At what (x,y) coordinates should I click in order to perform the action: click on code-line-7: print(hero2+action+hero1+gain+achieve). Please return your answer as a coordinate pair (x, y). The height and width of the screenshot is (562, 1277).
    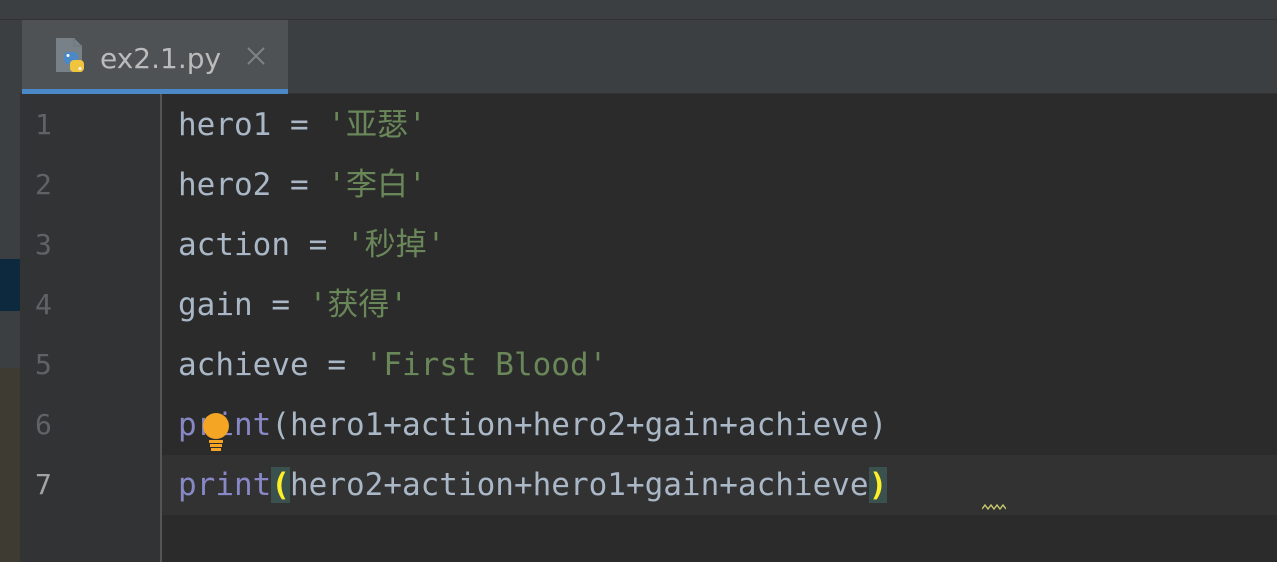
    Looking at the image, I should click on (533, 485).